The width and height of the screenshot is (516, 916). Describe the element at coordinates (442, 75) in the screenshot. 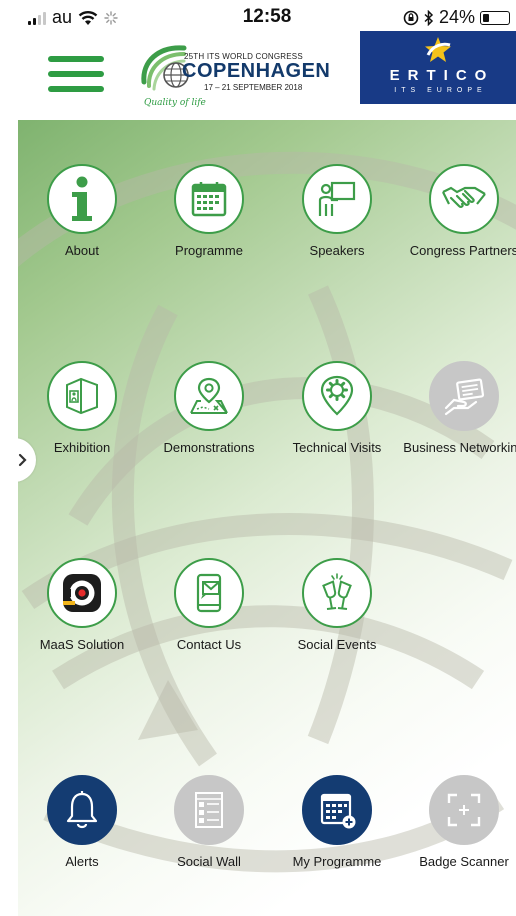

I see `ertico-name: ERTICO` at that location.